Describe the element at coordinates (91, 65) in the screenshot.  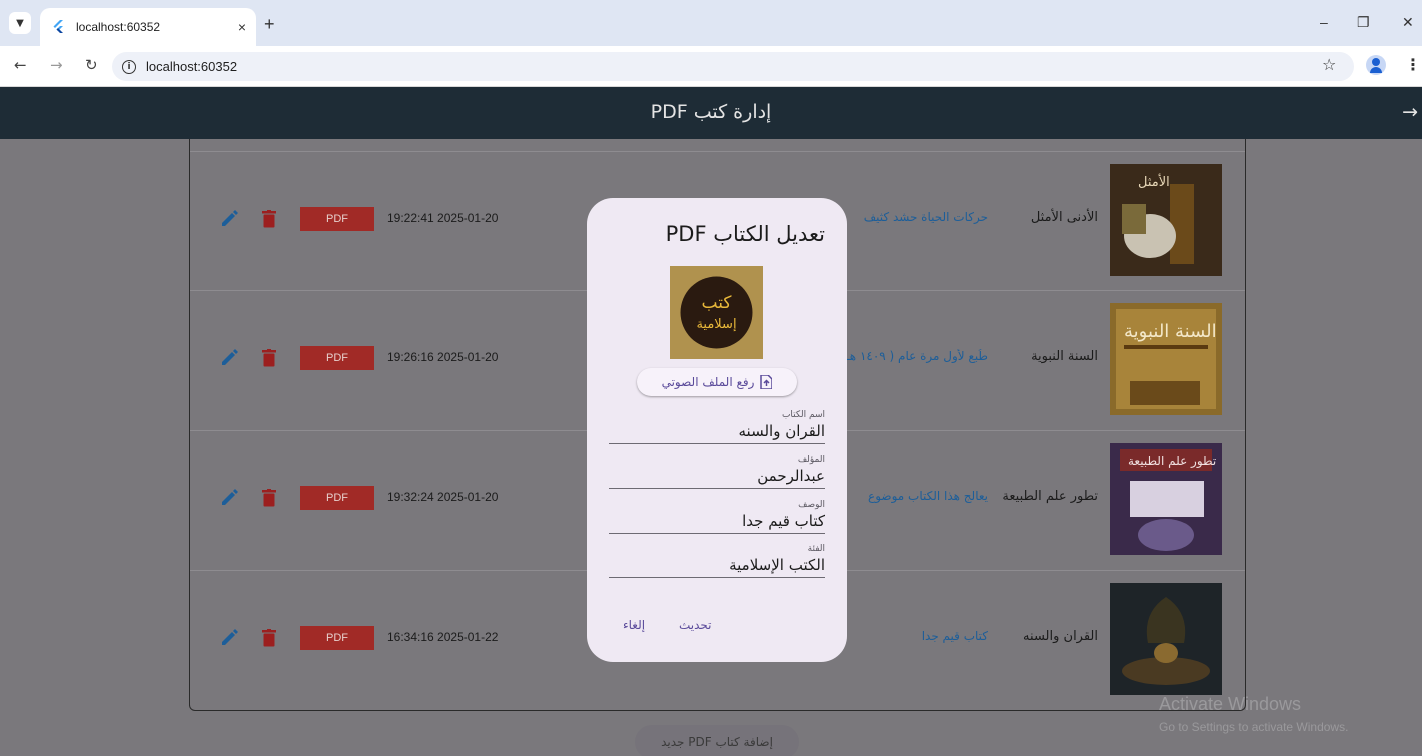
I see `reload-icon: ↻` at that location.